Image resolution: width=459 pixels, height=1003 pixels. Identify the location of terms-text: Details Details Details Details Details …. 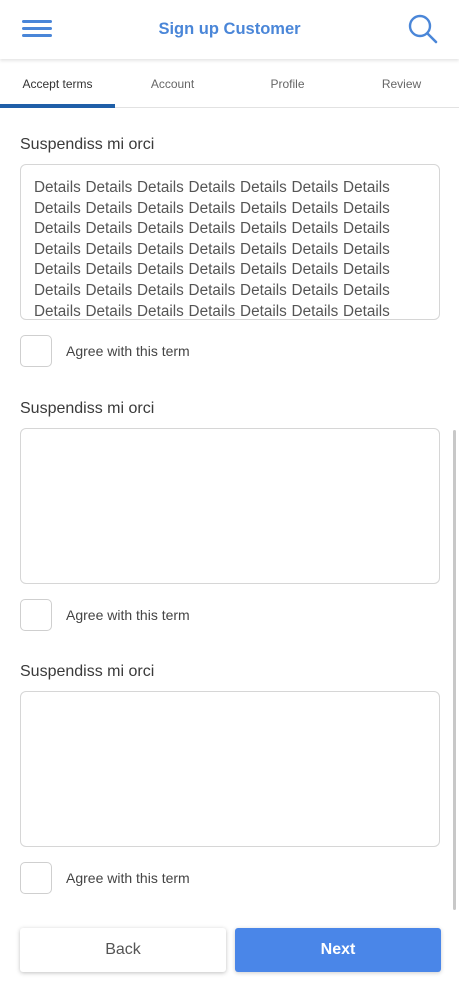
(212, 248).